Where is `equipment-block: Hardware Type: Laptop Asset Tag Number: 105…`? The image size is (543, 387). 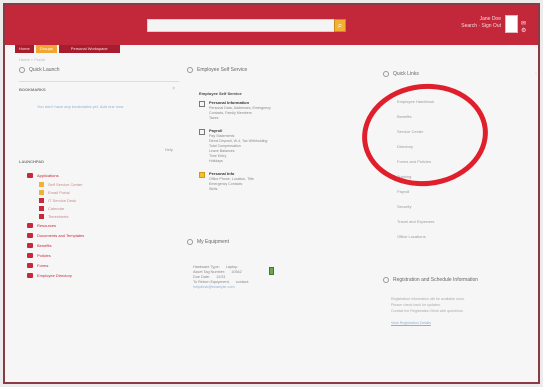
equipment-block: Hardware Type: Laptop Asset Tag Number: 105… is located at coordinates (273, 277).